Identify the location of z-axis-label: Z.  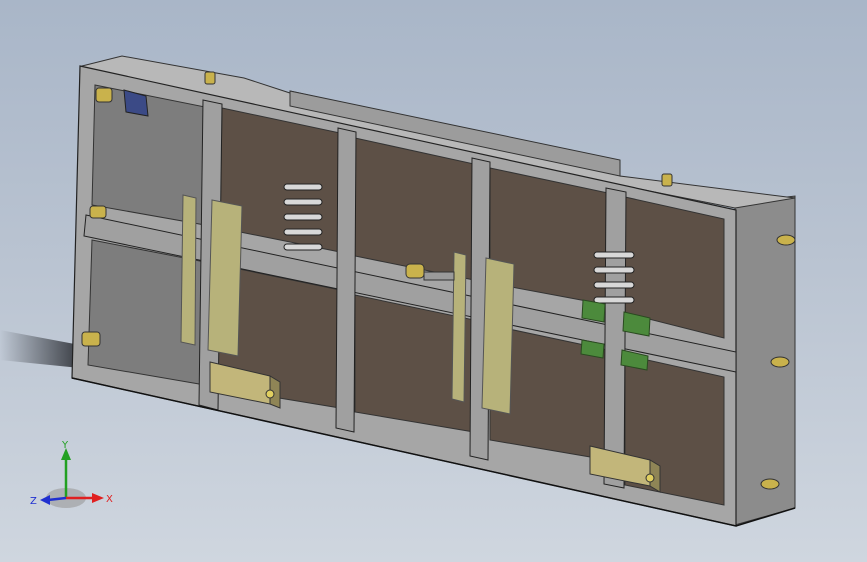
(33, 501).